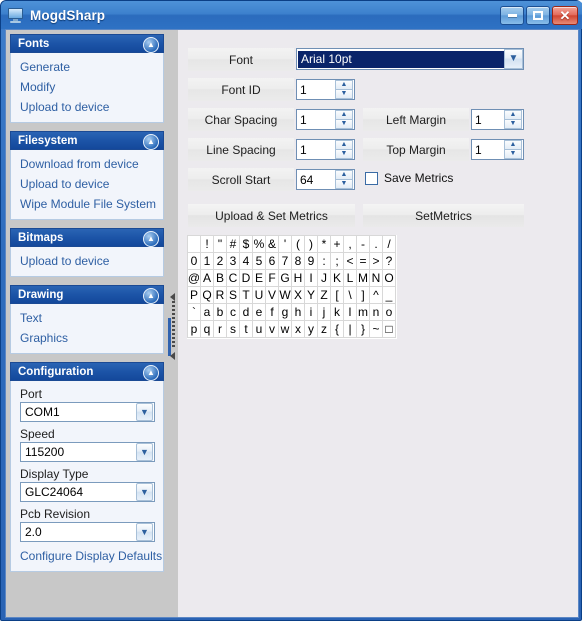 The image size is (582, 621). What do you see at coordinates (207, 295) in the screenshot?
I see `charmap-cell: Q` at bounding box center [207, 295].